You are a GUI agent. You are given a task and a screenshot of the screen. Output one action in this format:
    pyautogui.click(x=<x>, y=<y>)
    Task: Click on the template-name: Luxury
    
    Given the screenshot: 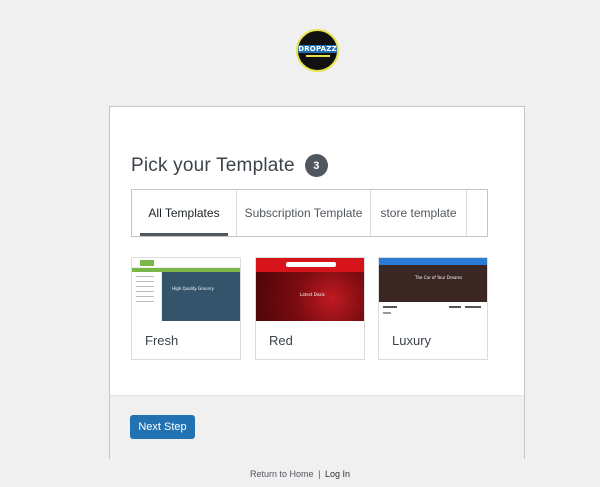 What is the action you would take?
    pyautogui.click(x=412, y=340)
    